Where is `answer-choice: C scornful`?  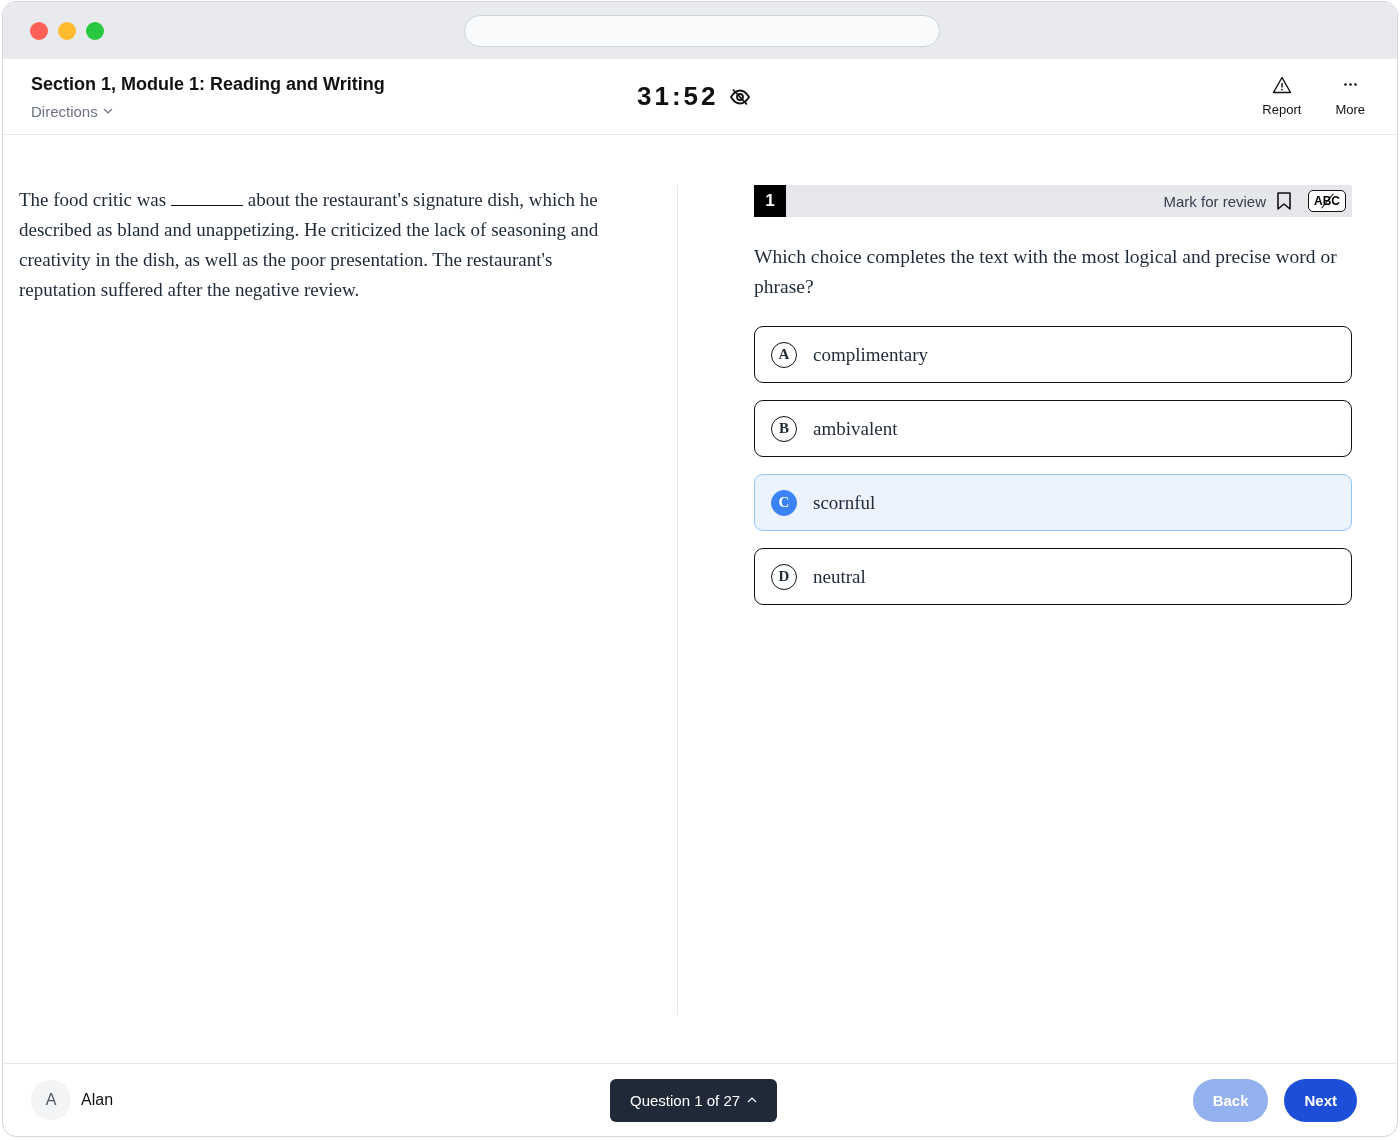
answer-choice: C scornful is located at coordinates (1053, 502).